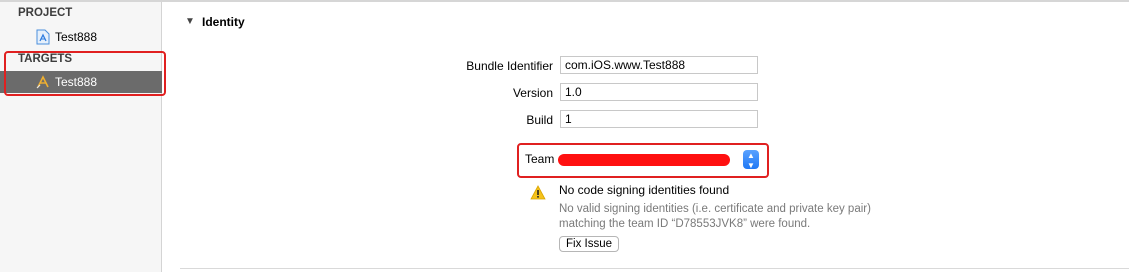 This screenshot has height=272, width=1129. I want to click on build-field: 1, so click(659, 119).